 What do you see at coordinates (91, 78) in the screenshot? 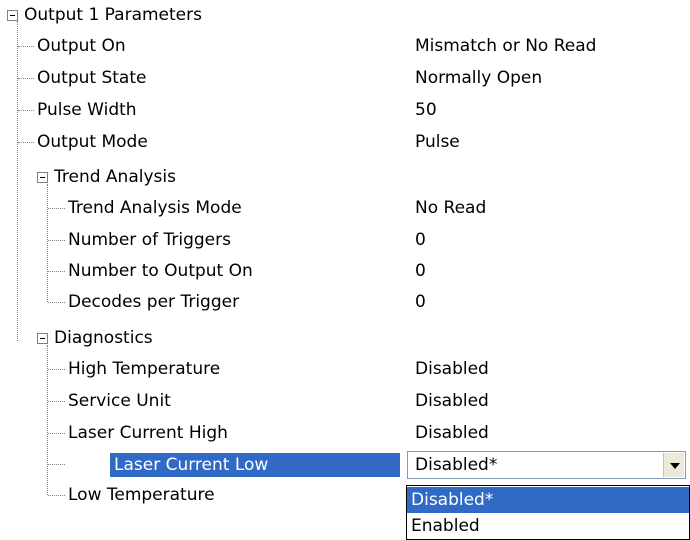
I see `tree-node-output-state: Output State` at bounding box center [91, 78].